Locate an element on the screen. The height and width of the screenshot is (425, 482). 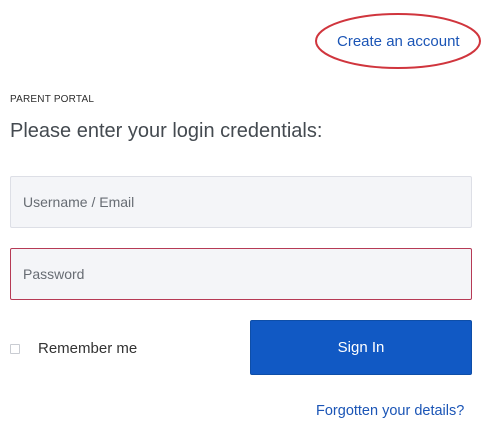
create-account-link: Create an account is located at coordinates (398, 42).